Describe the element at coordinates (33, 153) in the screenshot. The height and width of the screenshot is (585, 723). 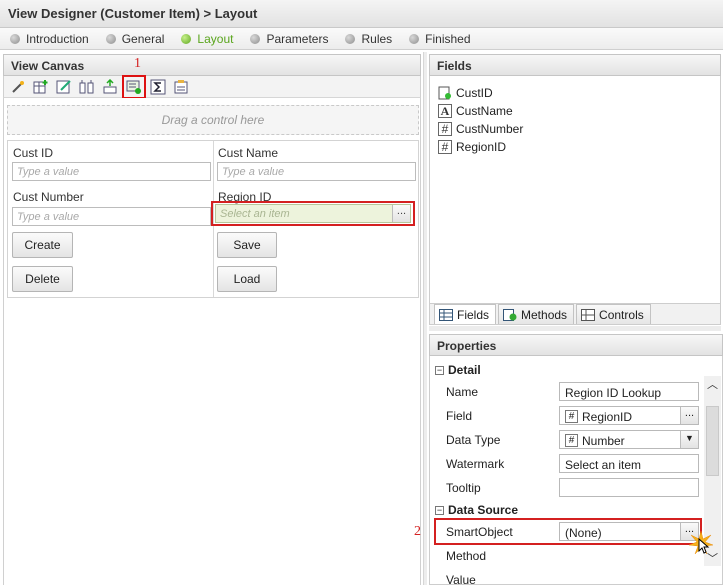
I see `cust-id-label: Cust ID` at that location.